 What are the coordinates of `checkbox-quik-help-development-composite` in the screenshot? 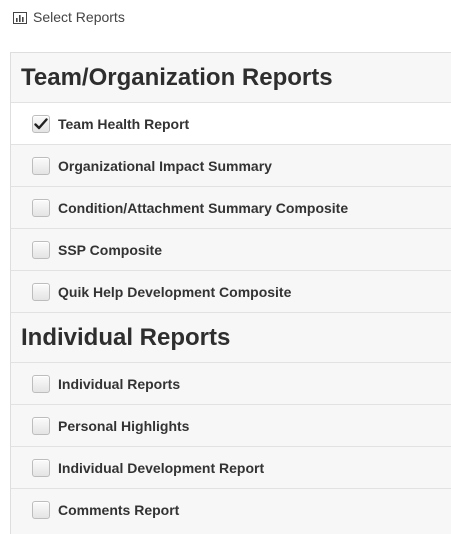 It's located at (41, 291).